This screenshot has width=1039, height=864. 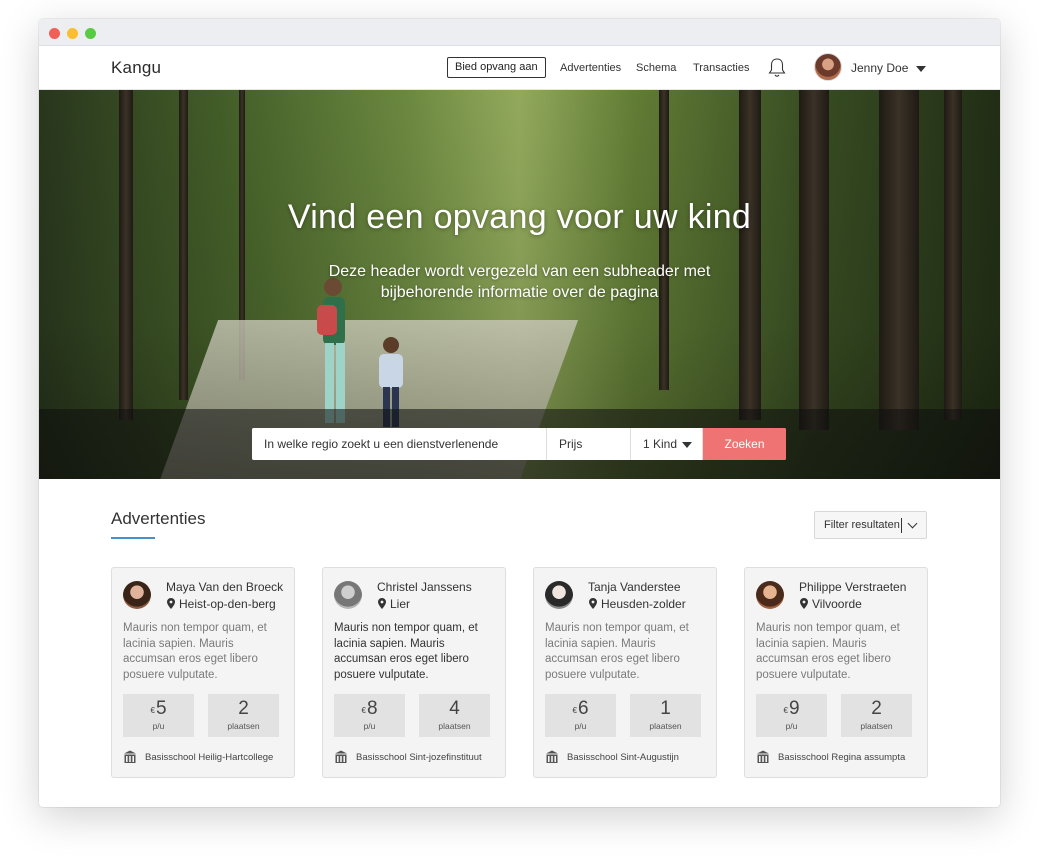 What do you see at coordinates (912, 523) in the screenshot?
I see `chevron-down-icon` at bounding box center [912, 523].